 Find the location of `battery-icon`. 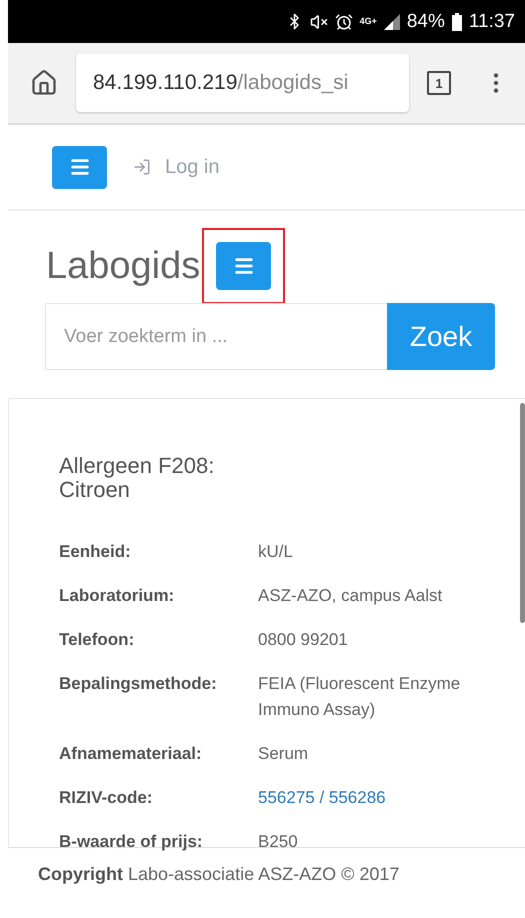

battery-icon is located at coordinates (457, 21).